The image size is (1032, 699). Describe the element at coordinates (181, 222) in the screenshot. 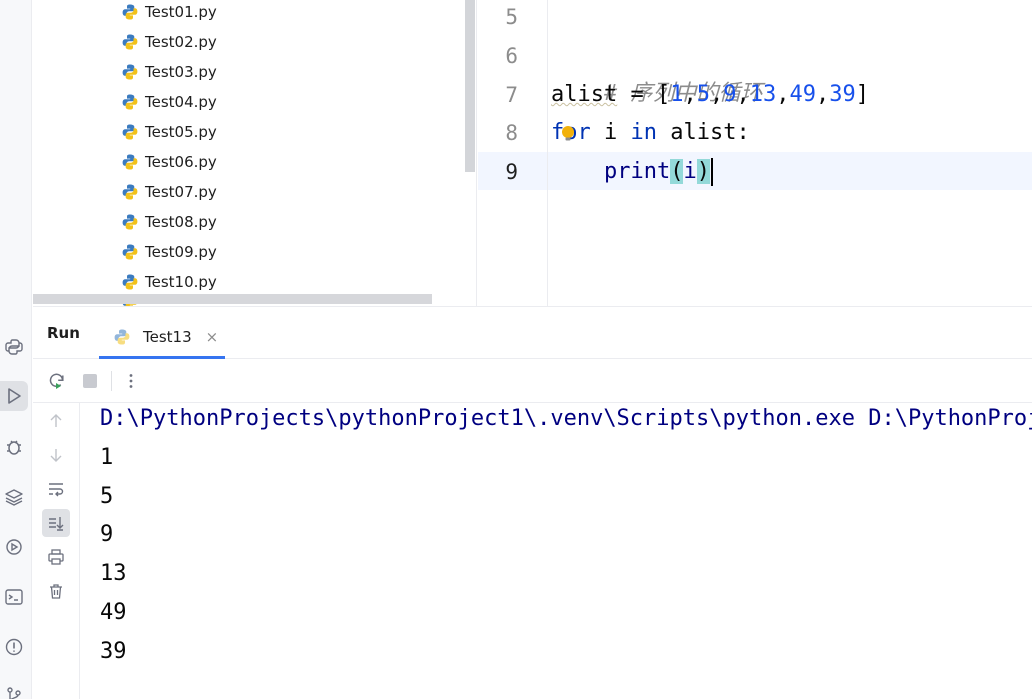

I see `tree-item-label: Test08.py` at that location.